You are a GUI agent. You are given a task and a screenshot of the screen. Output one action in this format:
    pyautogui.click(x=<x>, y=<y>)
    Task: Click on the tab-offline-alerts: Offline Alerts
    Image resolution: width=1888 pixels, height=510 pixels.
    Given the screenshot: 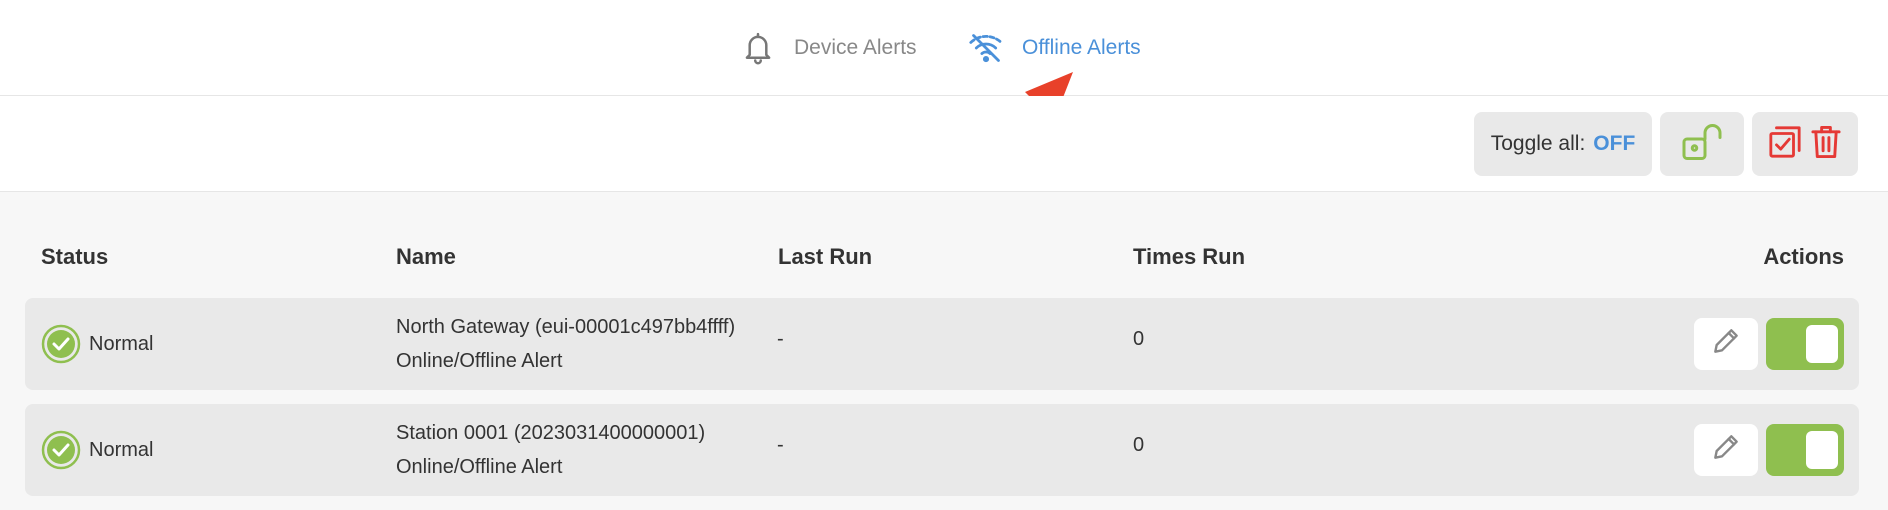 What is the action you would take?
    pyautogui.click(x=1053, y=48)
    